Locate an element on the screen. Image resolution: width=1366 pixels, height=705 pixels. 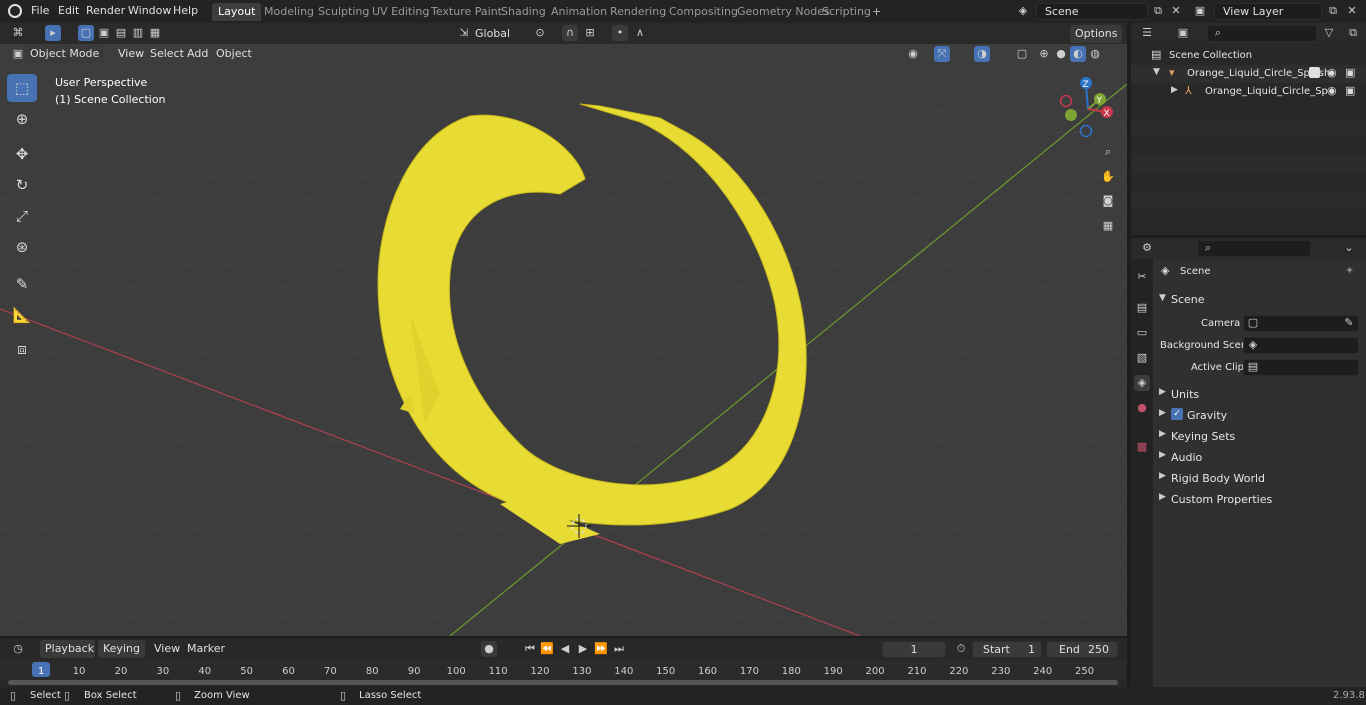
options-dropdown: Options is located at coordinates (1096, 34).